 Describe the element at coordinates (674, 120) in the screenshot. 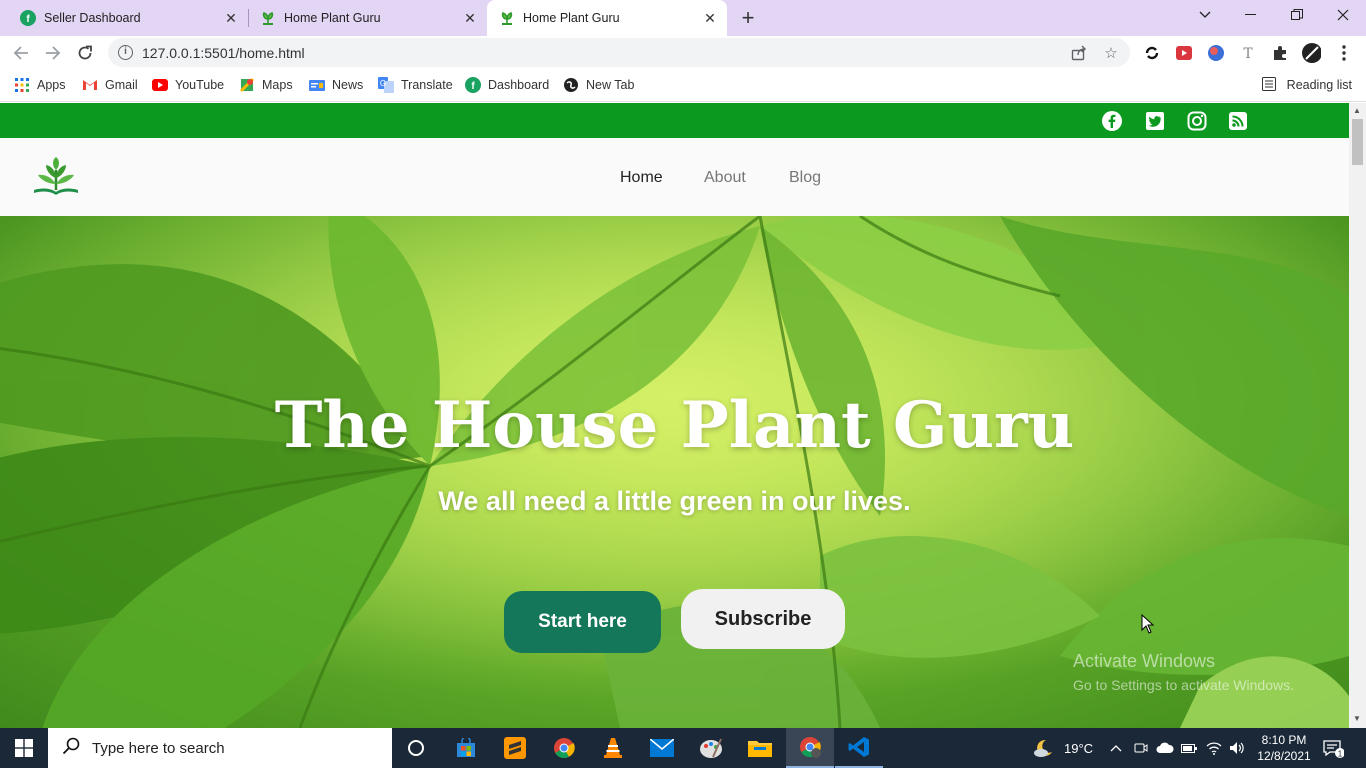

I see `social-bar` at that location.